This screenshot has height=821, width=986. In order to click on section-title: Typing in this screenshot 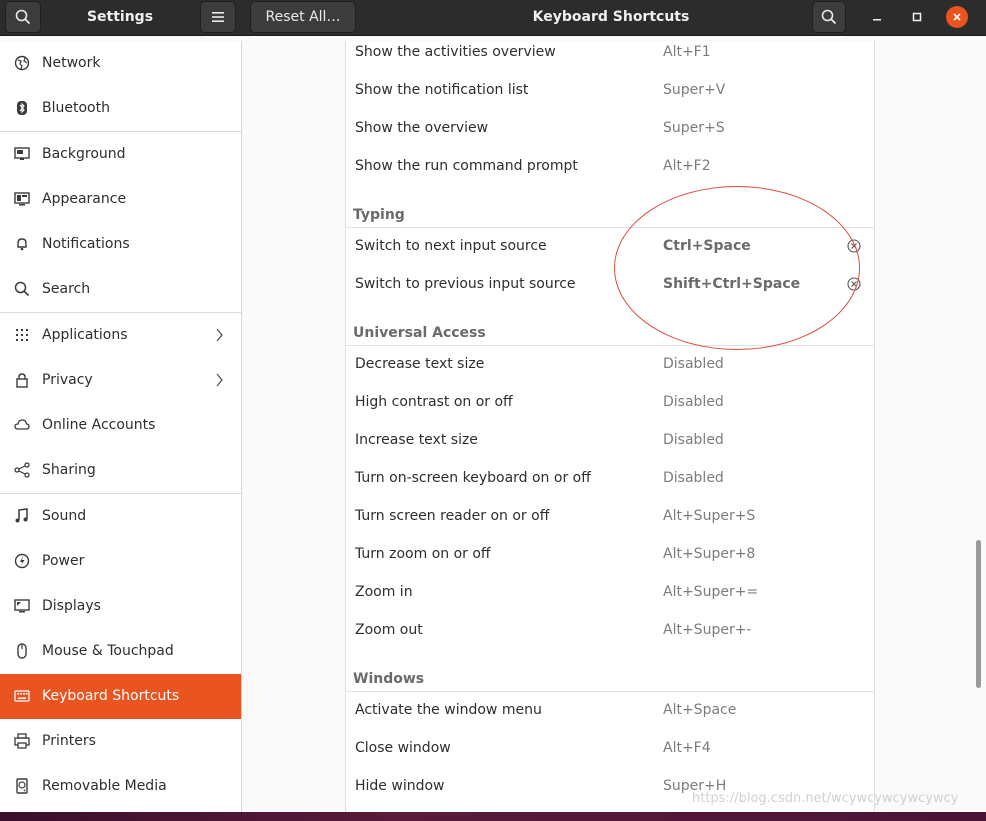, I will do `click(379, 215)`.